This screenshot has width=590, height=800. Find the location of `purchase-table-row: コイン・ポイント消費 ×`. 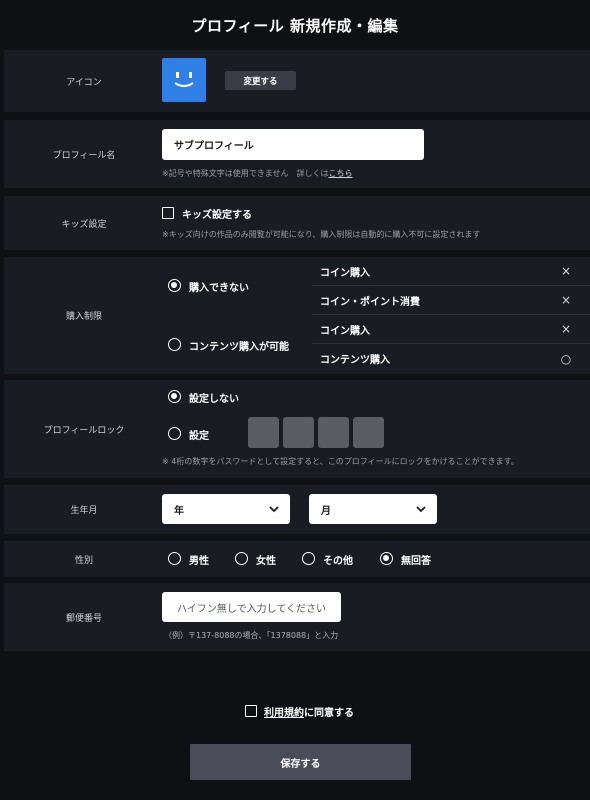

purchase-table-row: コイン・ポイント消費 × is located at coordinates (451, 300).